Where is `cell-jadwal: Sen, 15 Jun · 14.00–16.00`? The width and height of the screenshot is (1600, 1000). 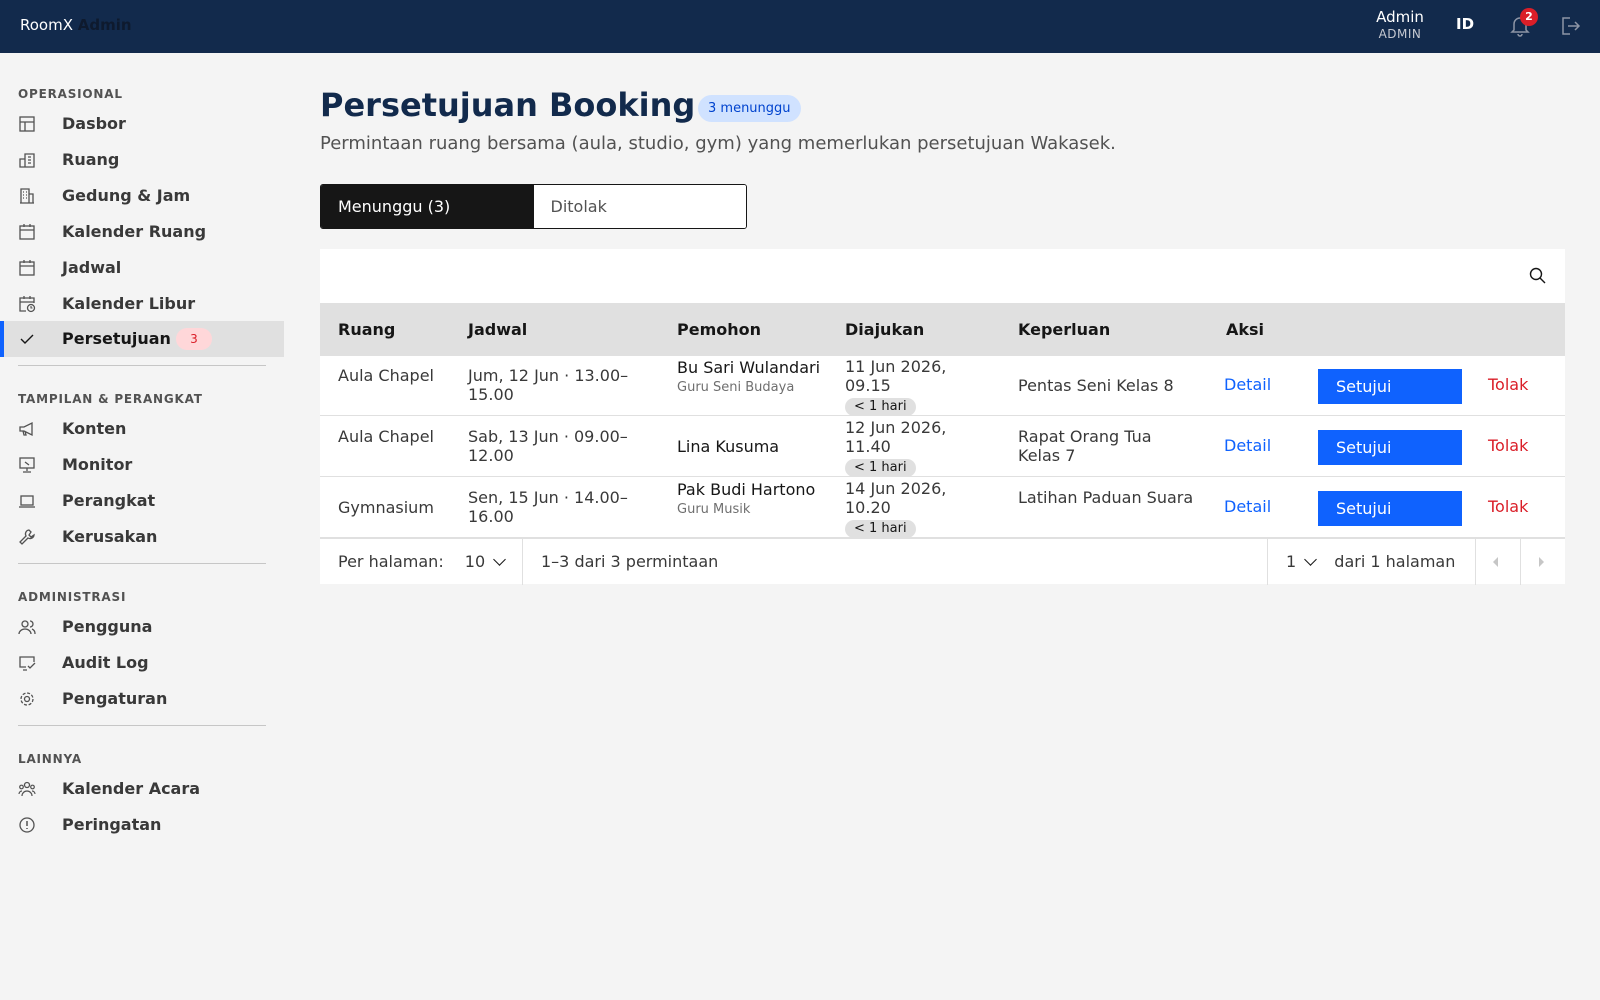
cell-jadwal: Sen, 15 Jun · 14.00–16.00 is located at coordinates (548, 507).